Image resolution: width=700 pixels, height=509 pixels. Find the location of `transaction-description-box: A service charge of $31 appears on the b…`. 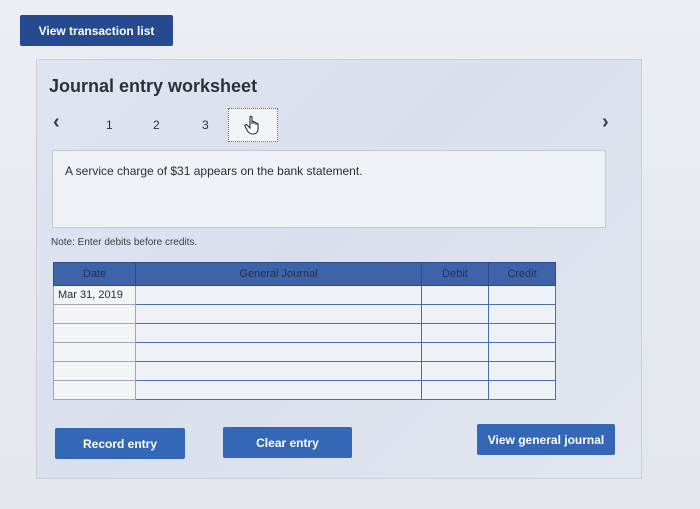

transaction-description-box: A service charge of $31 appears on the b… is located at coordinates (329, 189).